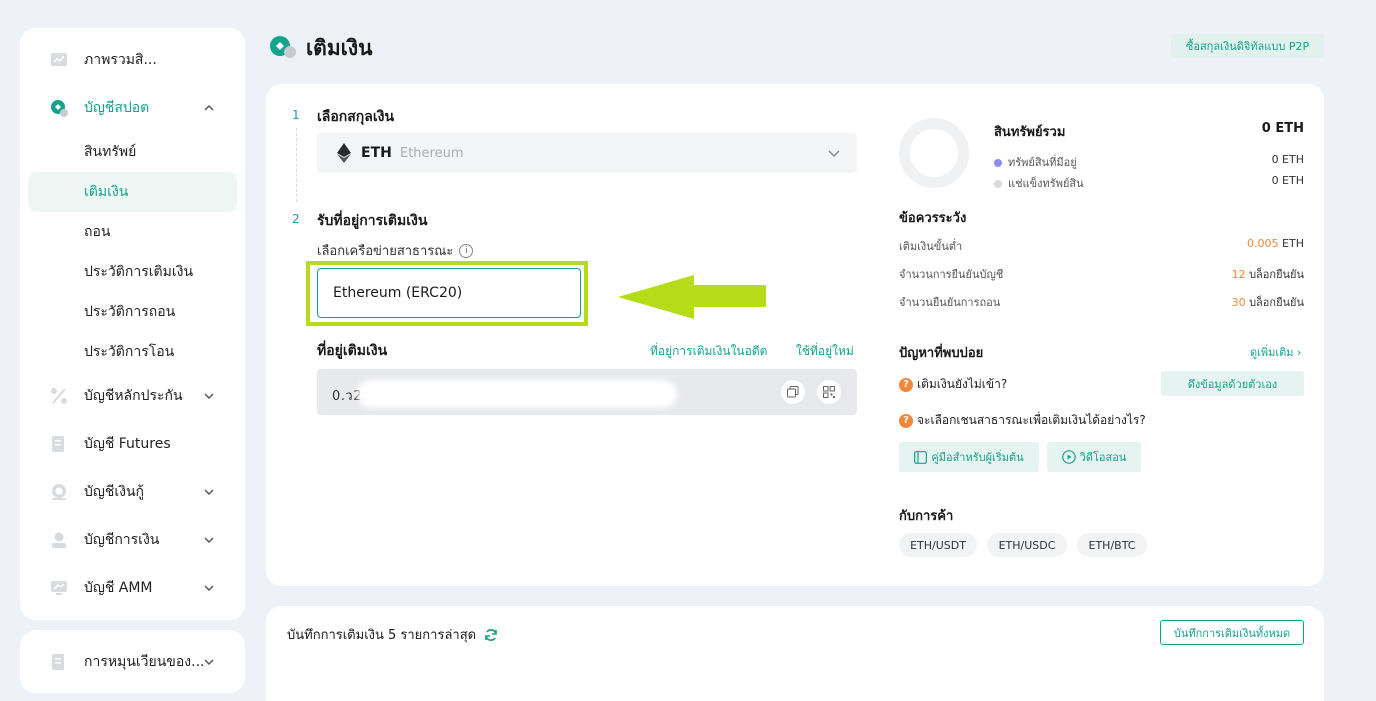 The height and width of the screenshot is (701, 1376). Describe the element at coordinates (296, 165) in the screenshot. I see `step-connector` at that location.